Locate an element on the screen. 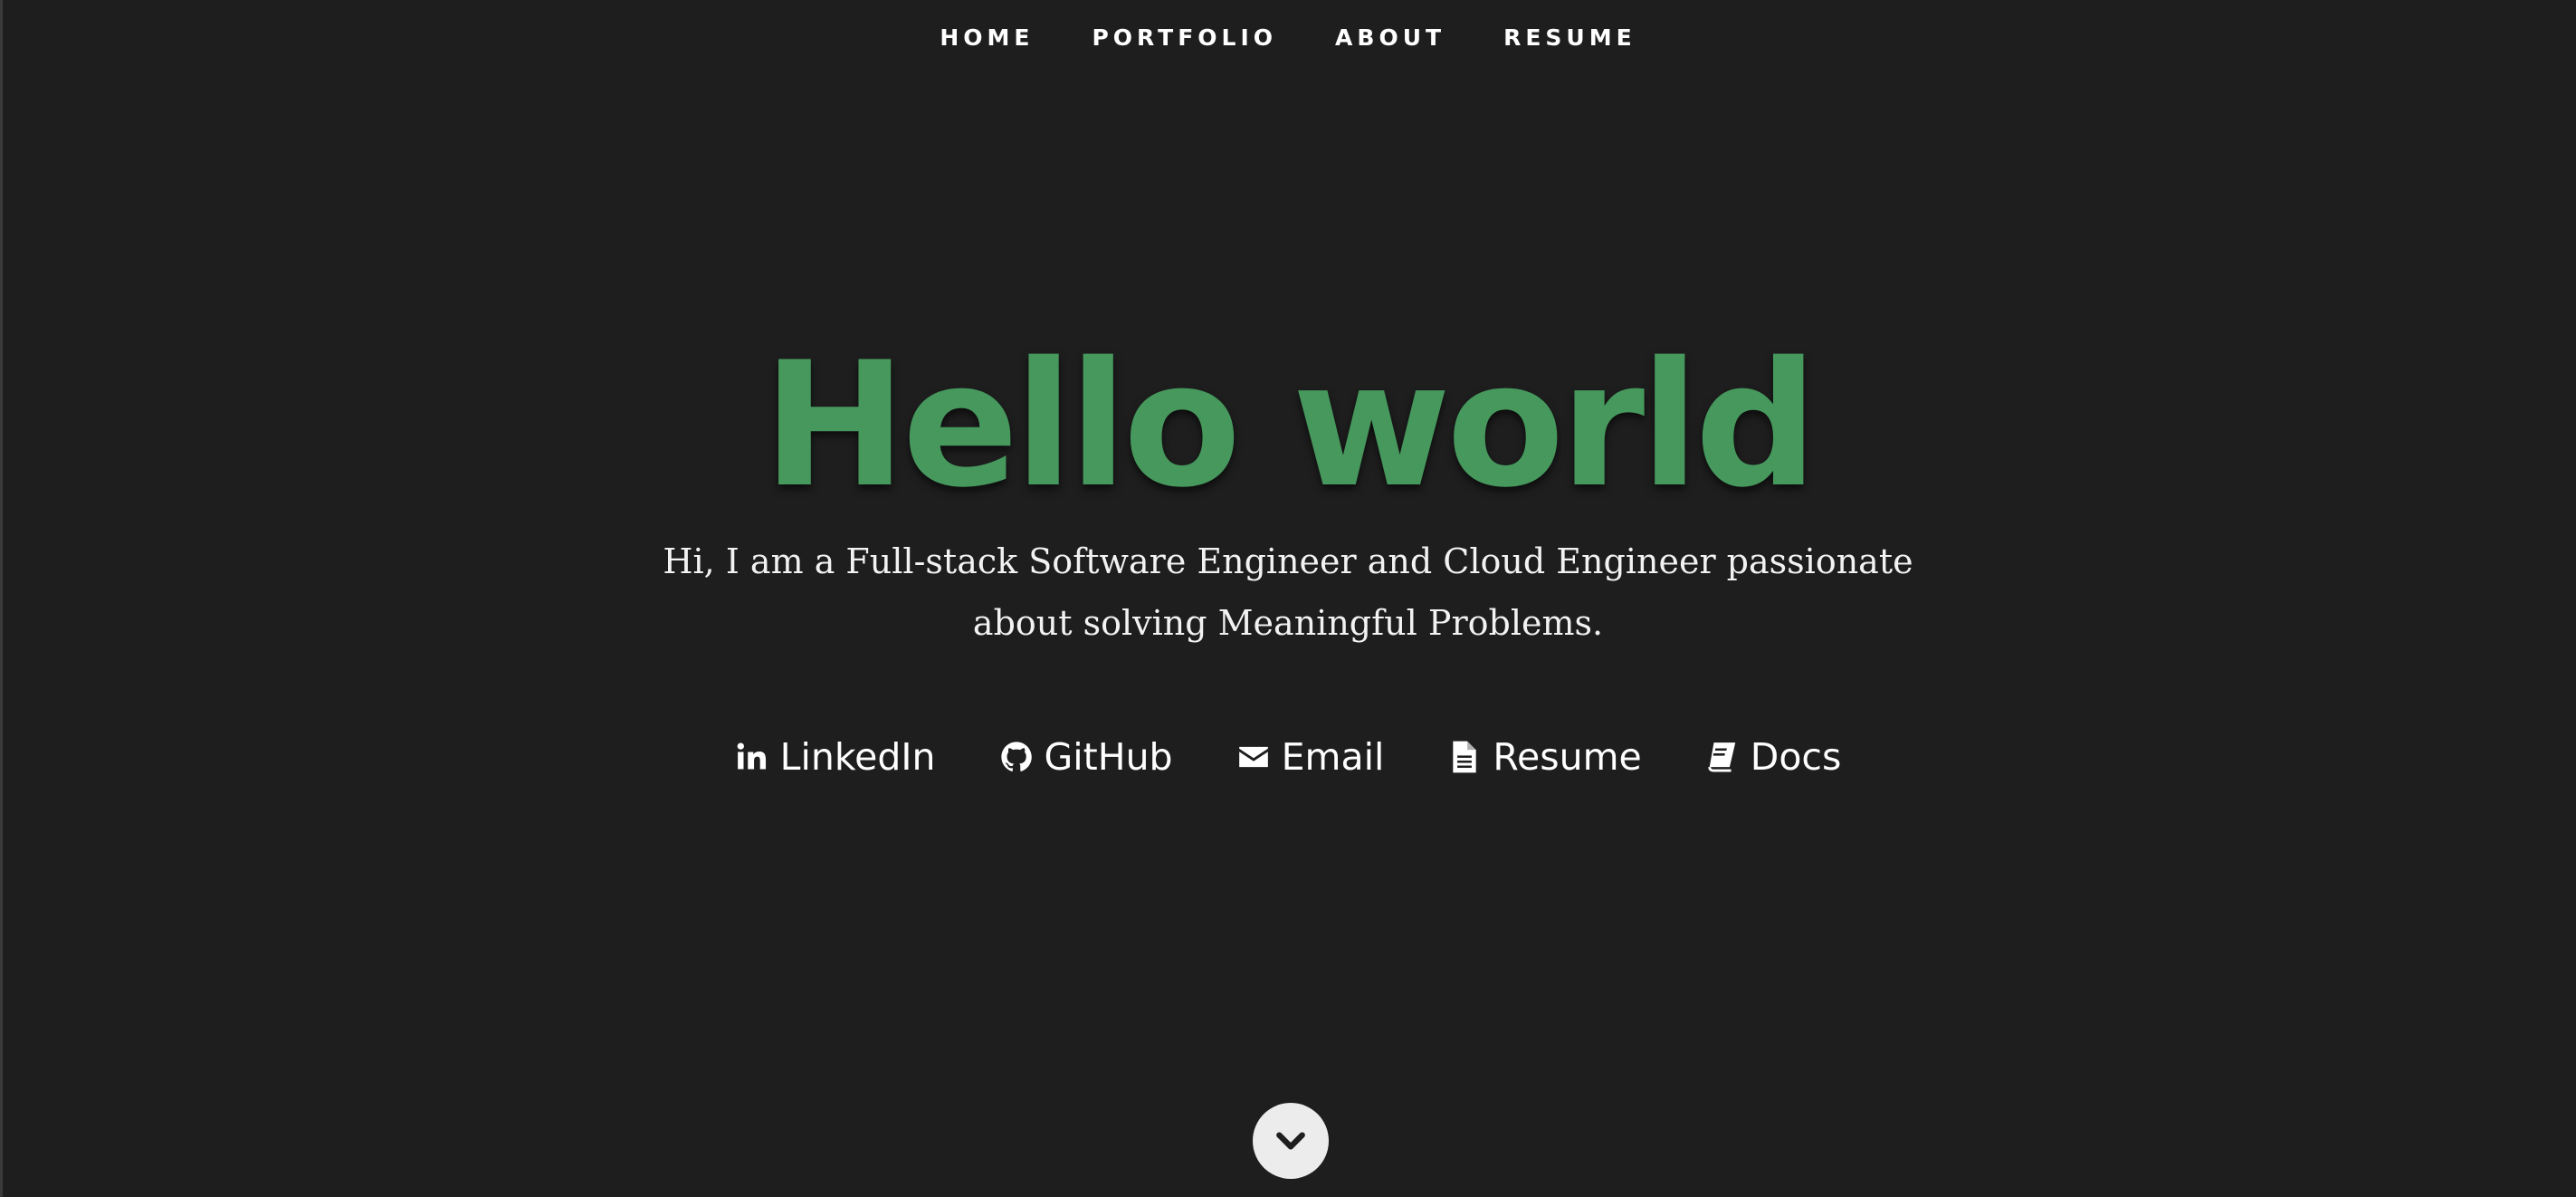 The image size is (2576, 1197). window-left-edge is located at coordinates (2, 598).